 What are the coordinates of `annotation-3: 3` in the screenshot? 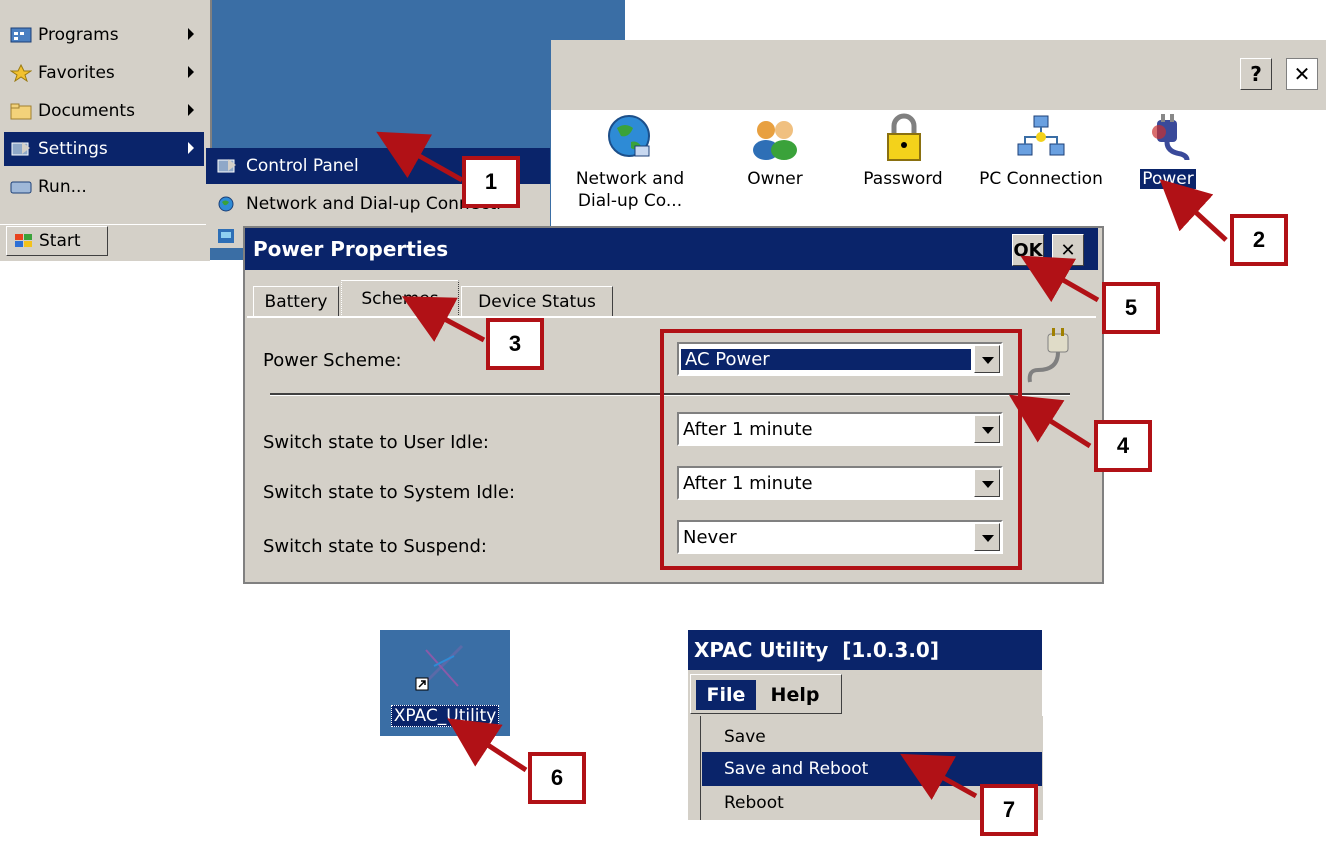 It's located at (515, 344).